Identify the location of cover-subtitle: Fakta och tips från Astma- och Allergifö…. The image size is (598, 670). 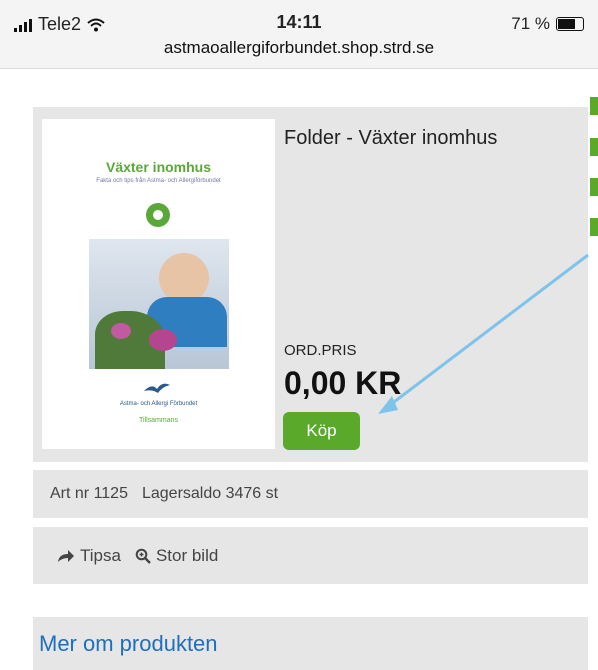
(158, 181).